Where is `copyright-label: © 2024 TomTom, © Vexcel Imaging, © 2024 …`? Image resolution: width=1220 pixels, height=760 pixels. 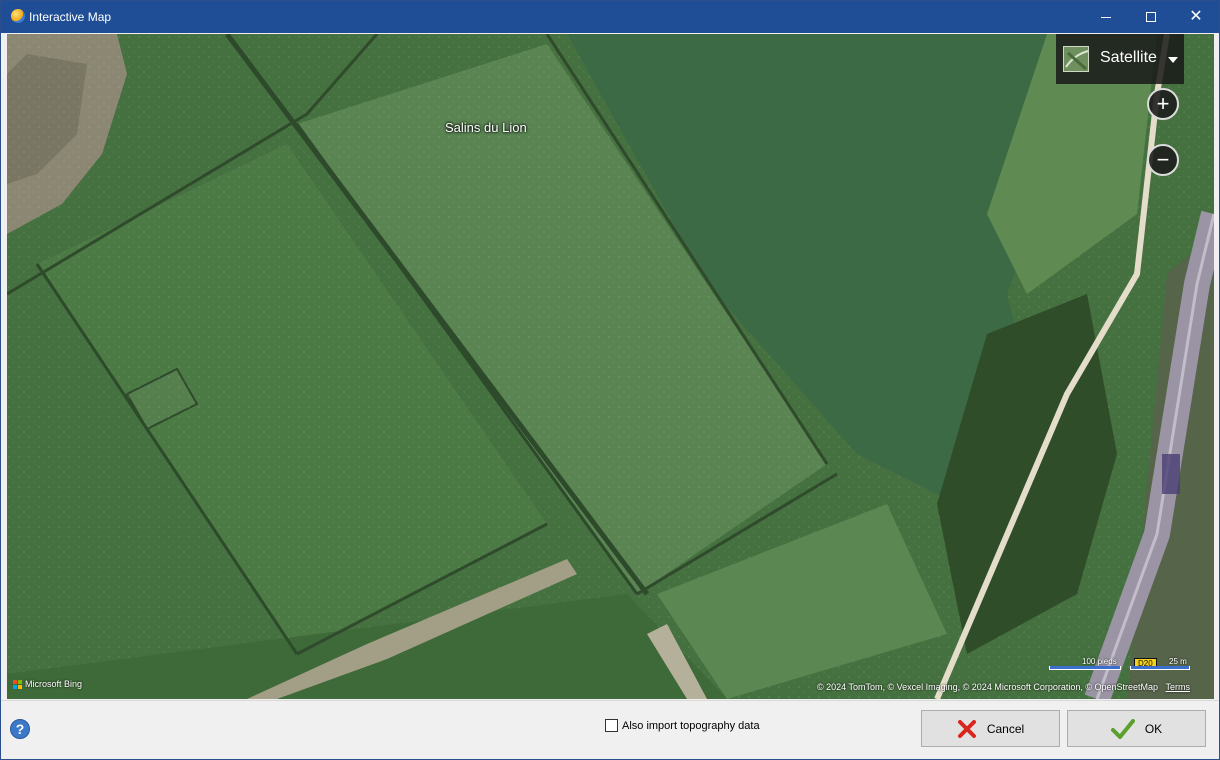
copyright-label: © 2024 TomTom, © Vexcel Imaging, © 2024 … is located at coordinates (988, 687).